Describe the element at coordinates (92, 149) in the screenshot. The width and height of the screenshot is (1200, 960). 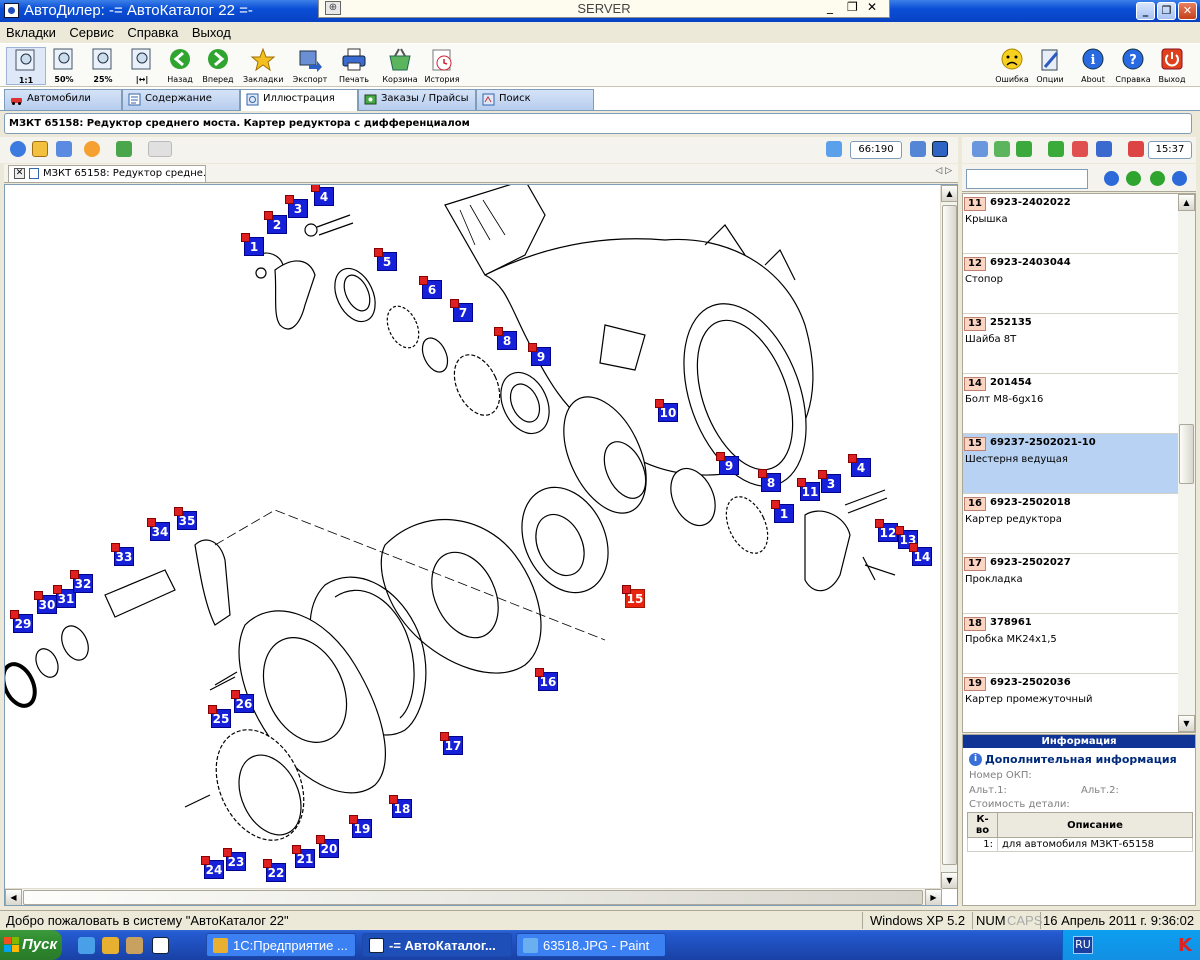
I see `star-icon` at that location.